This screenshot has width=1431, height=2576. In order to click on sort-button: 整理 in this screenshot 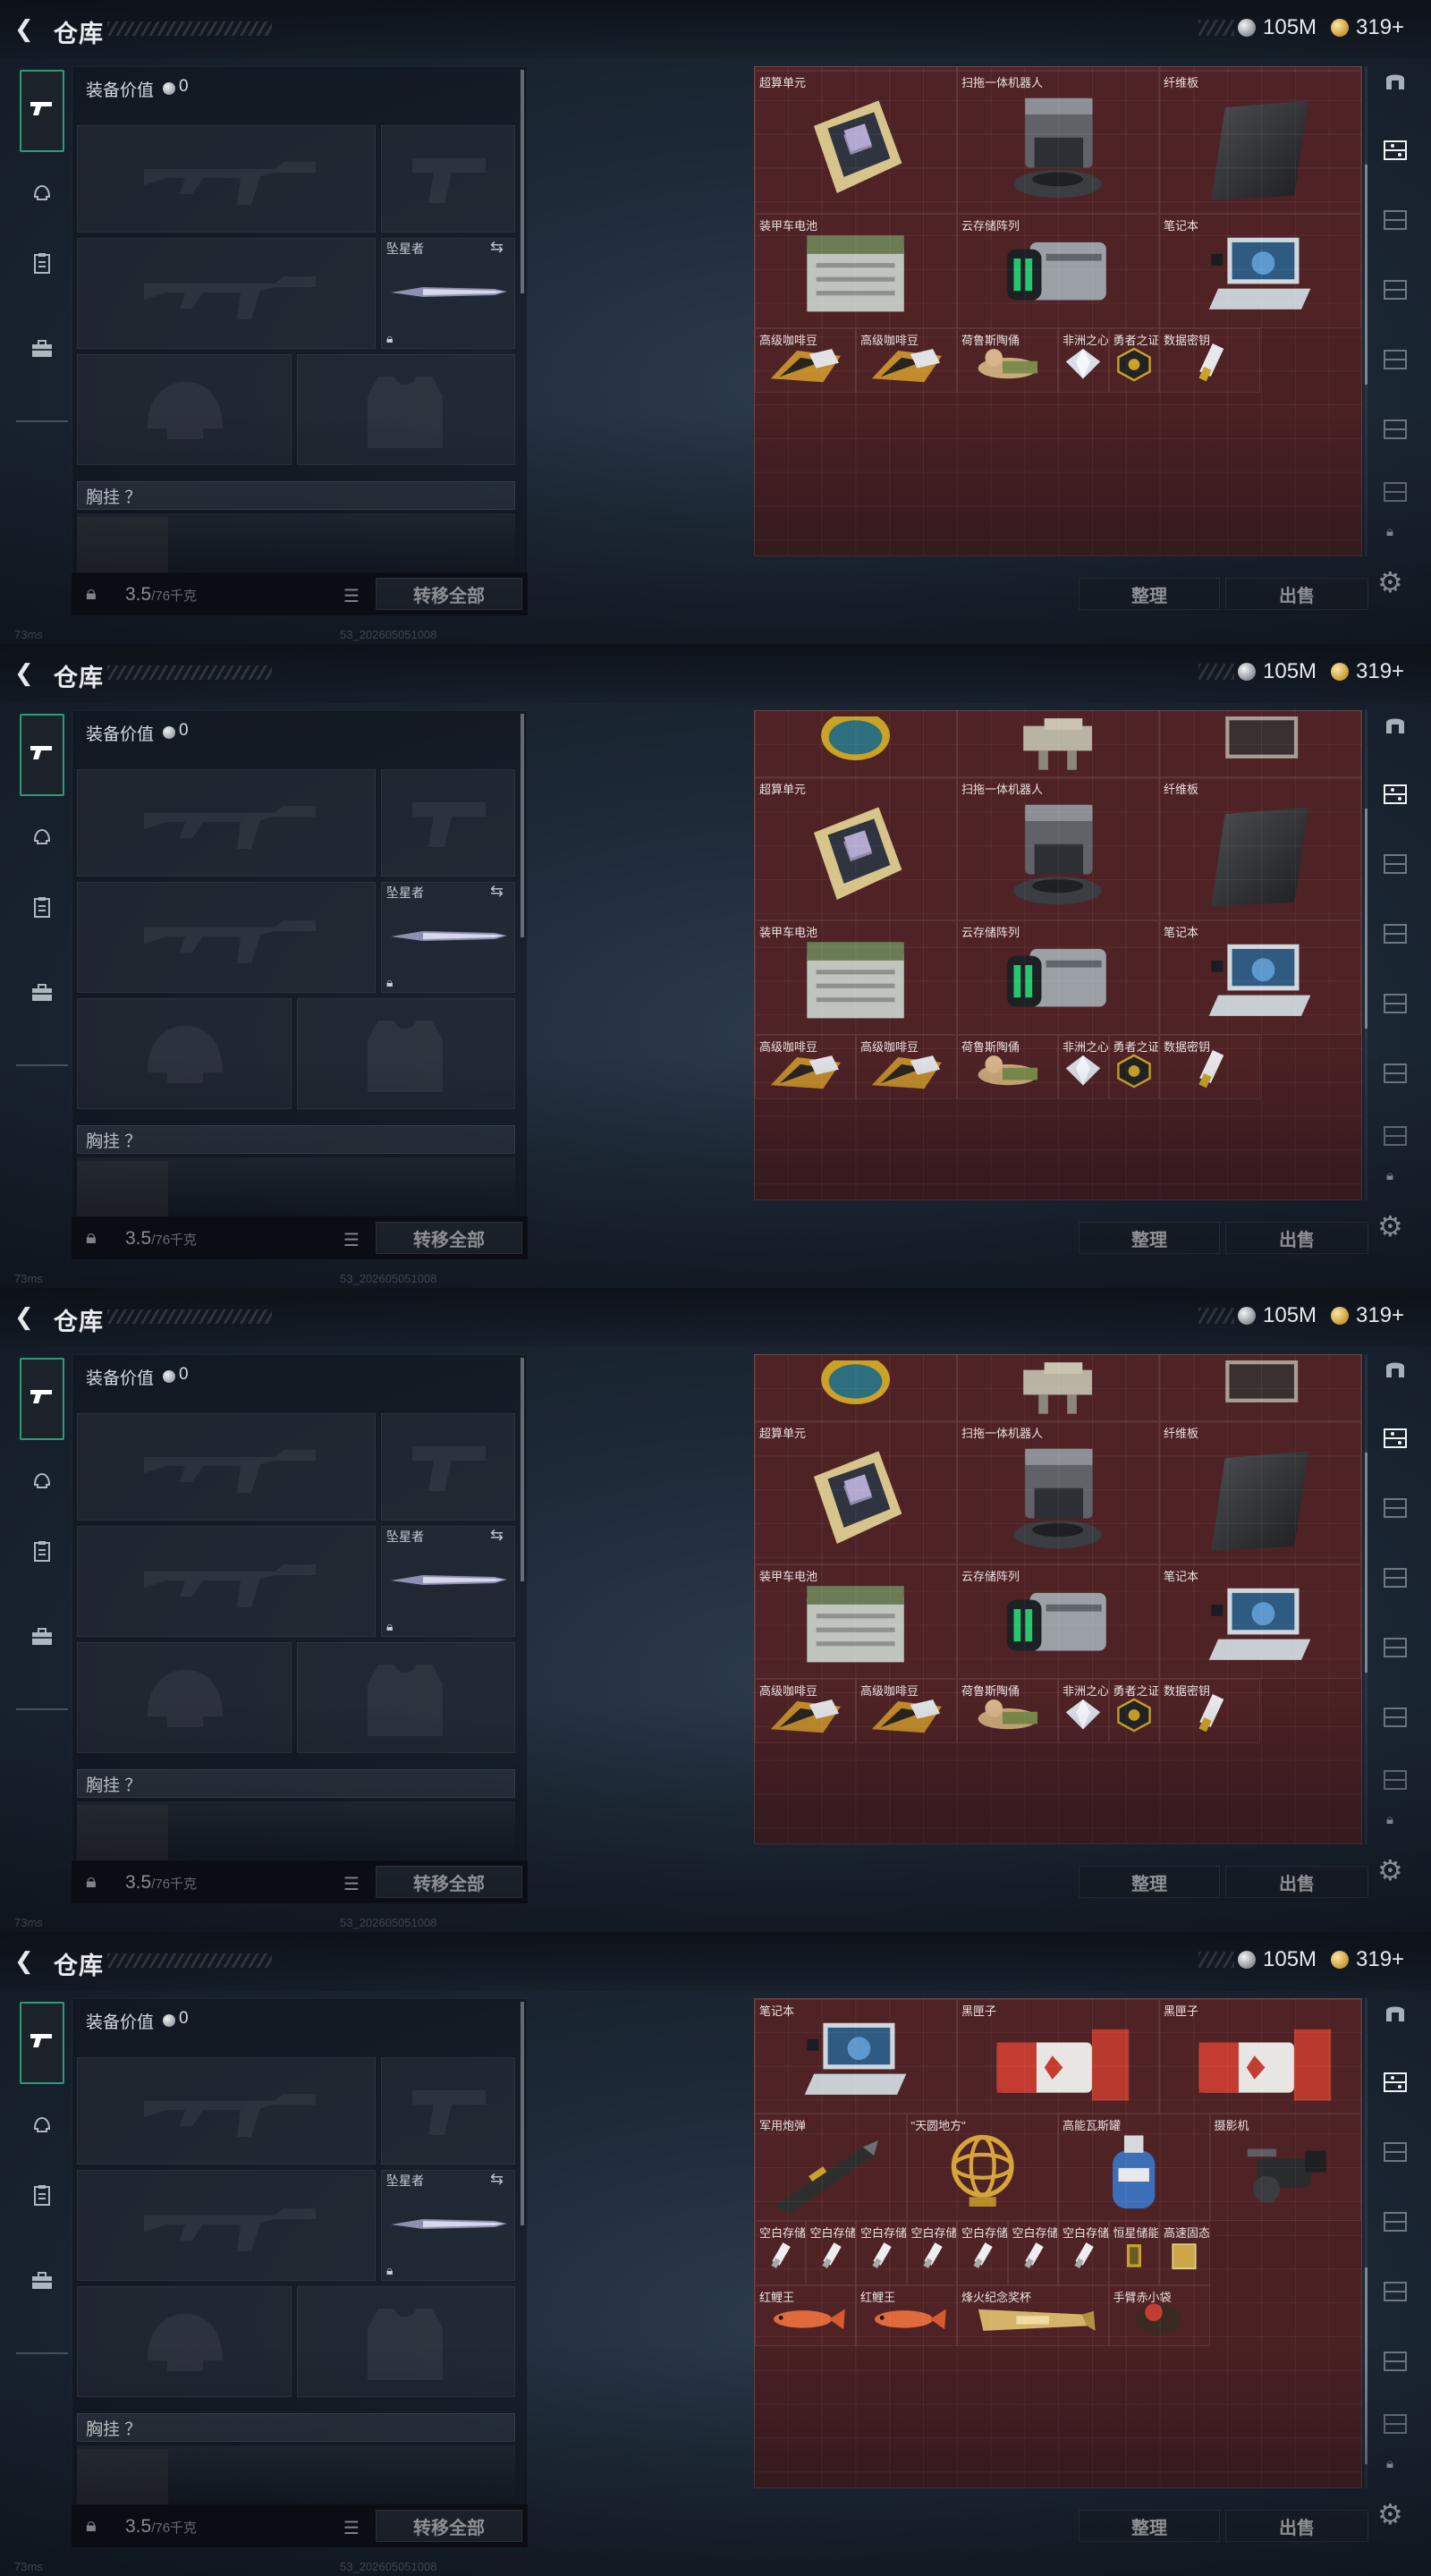, I will do `click(1150, 2526)`.